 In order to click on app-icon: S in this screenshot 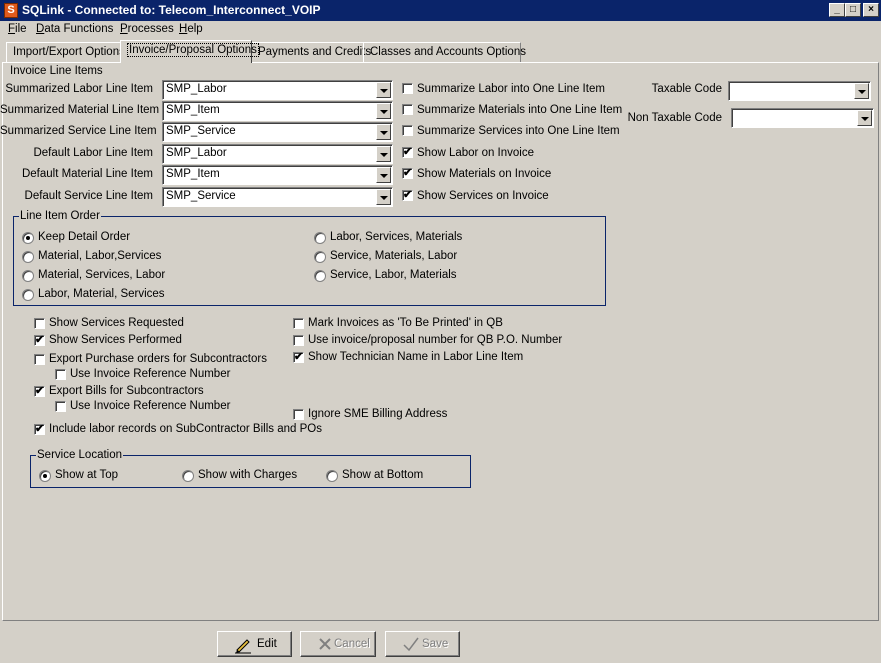, I will do `click(11, 10)`.